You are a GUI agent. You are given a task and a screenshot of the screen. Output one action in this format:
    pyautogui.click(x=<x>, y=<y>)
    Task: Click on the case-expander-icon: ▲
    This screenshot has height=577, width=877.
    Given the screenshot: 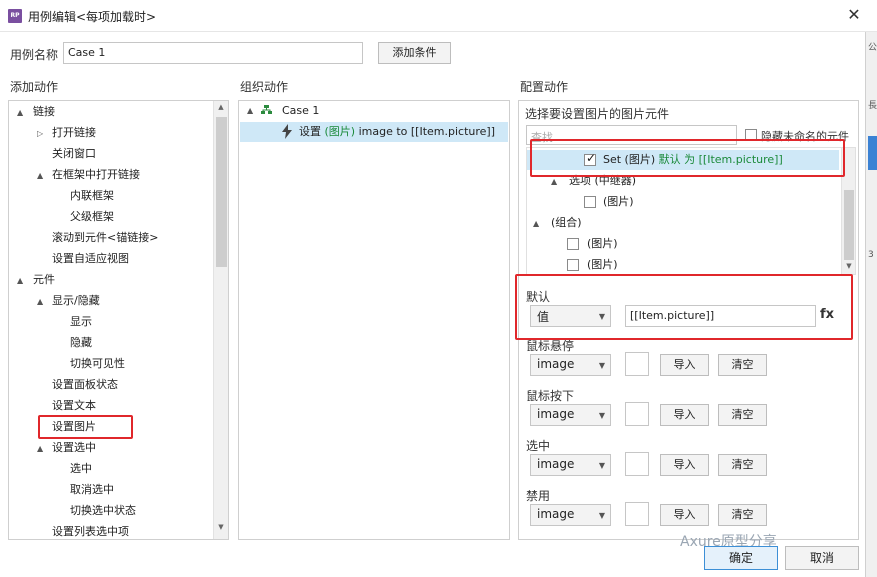 What is the action you would take?
    pyautogui.click(x=250, y=110)
    